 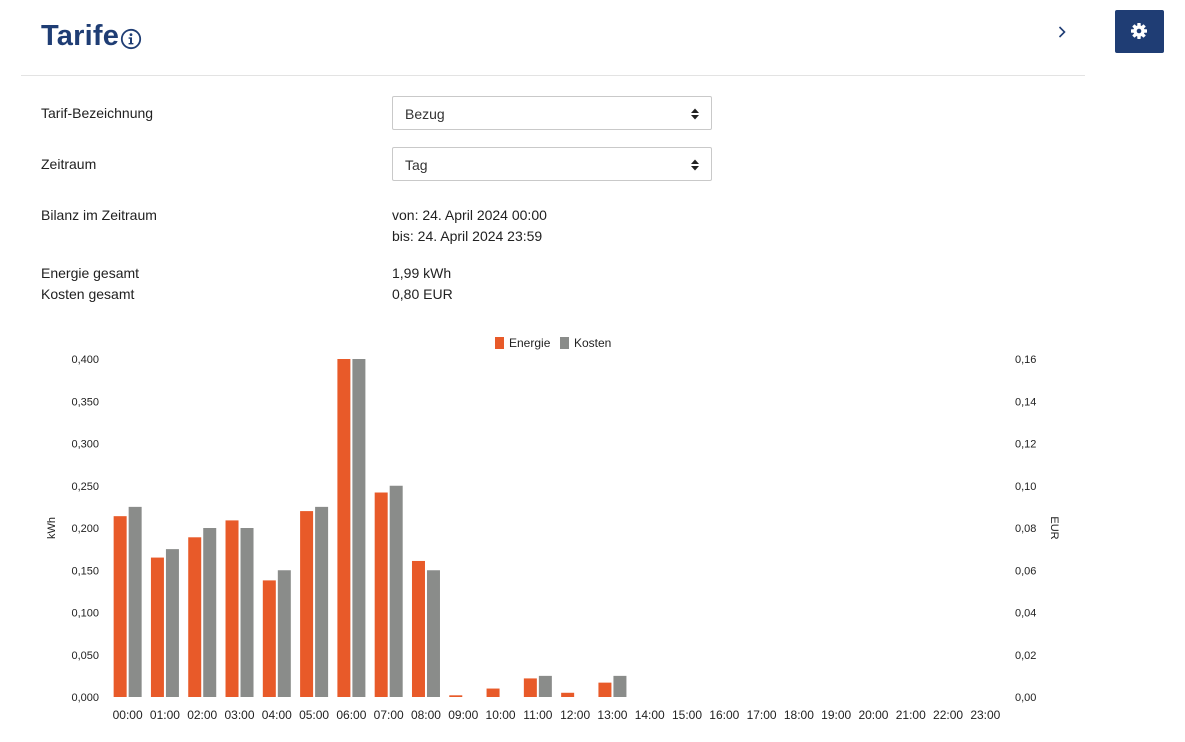 What do you see at coordinates (426, 715) in the screenshot?
I see `x-tick-label: 08:00` at bounding box center [426, 715].